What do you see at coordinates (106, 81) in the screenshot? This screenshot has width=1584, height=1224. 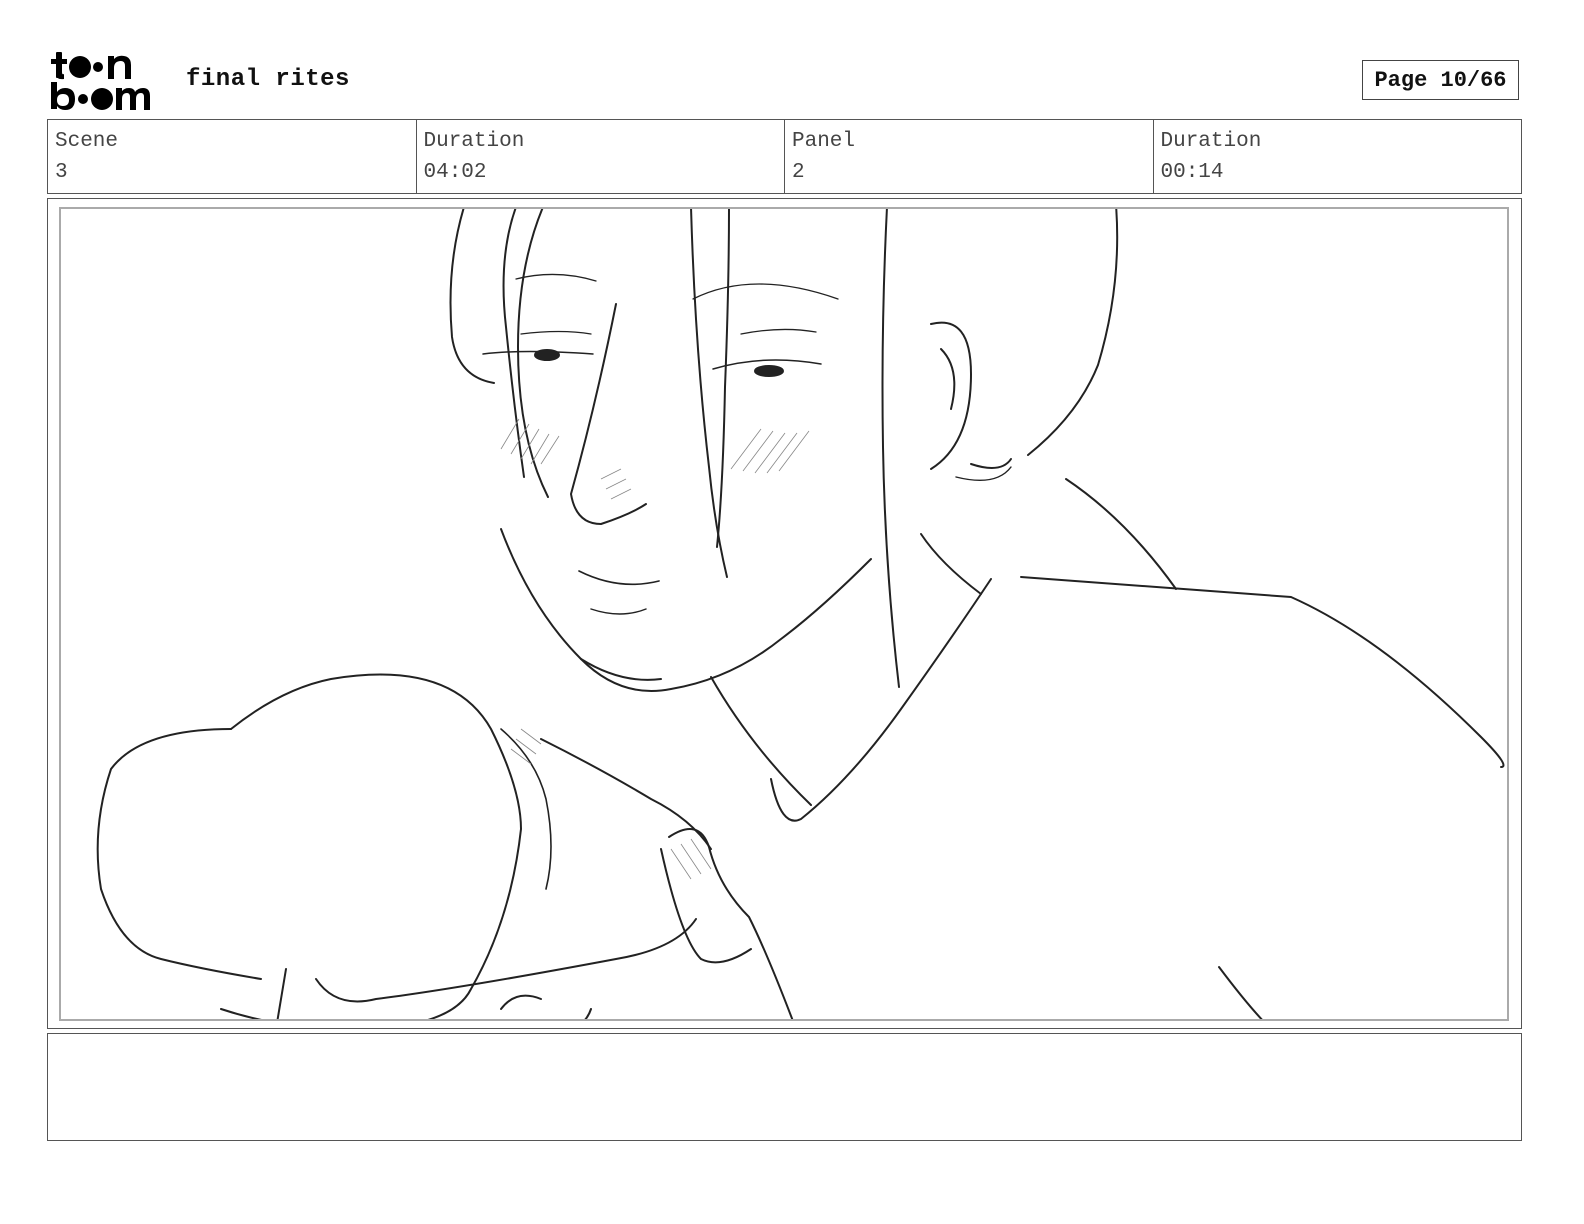 I see `toon-boom-logo` at bounding box center [106, 81].